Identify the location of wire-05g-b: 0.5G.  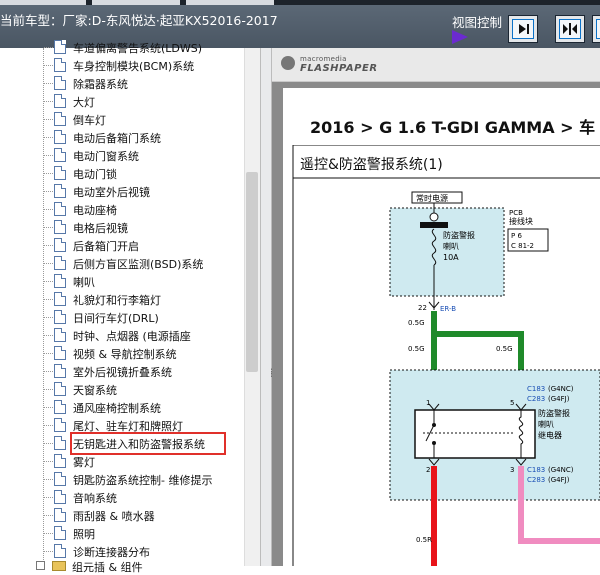
(416, 349).